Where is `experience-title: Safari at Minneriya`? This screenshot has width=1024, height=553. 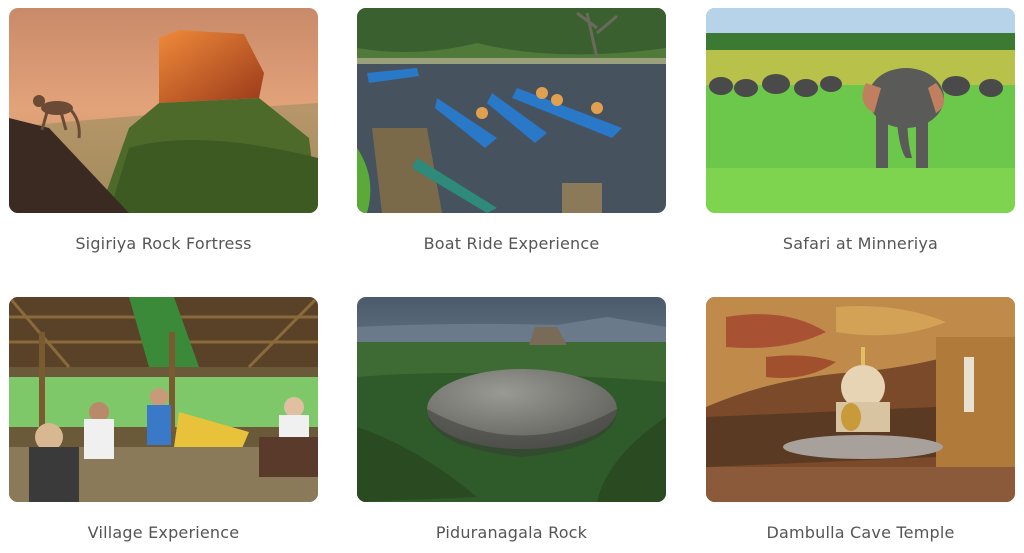
experience-title: Safari at Minneriya is located at coordinates (860, 243).